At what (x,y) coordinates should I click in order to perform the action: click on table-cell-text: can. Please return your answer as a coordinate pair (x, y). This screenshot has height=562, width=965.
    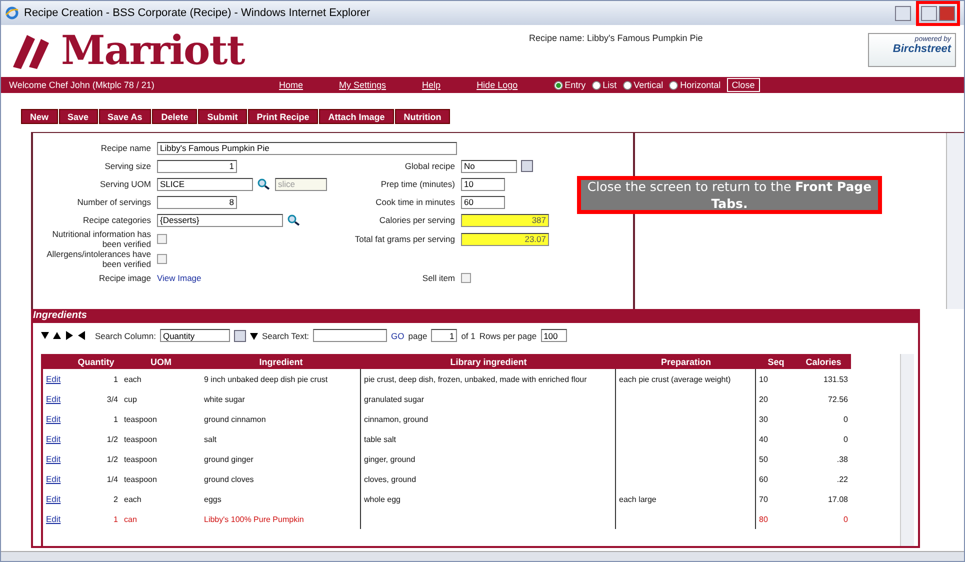
    Looking at the image, I should click on (130, 520).